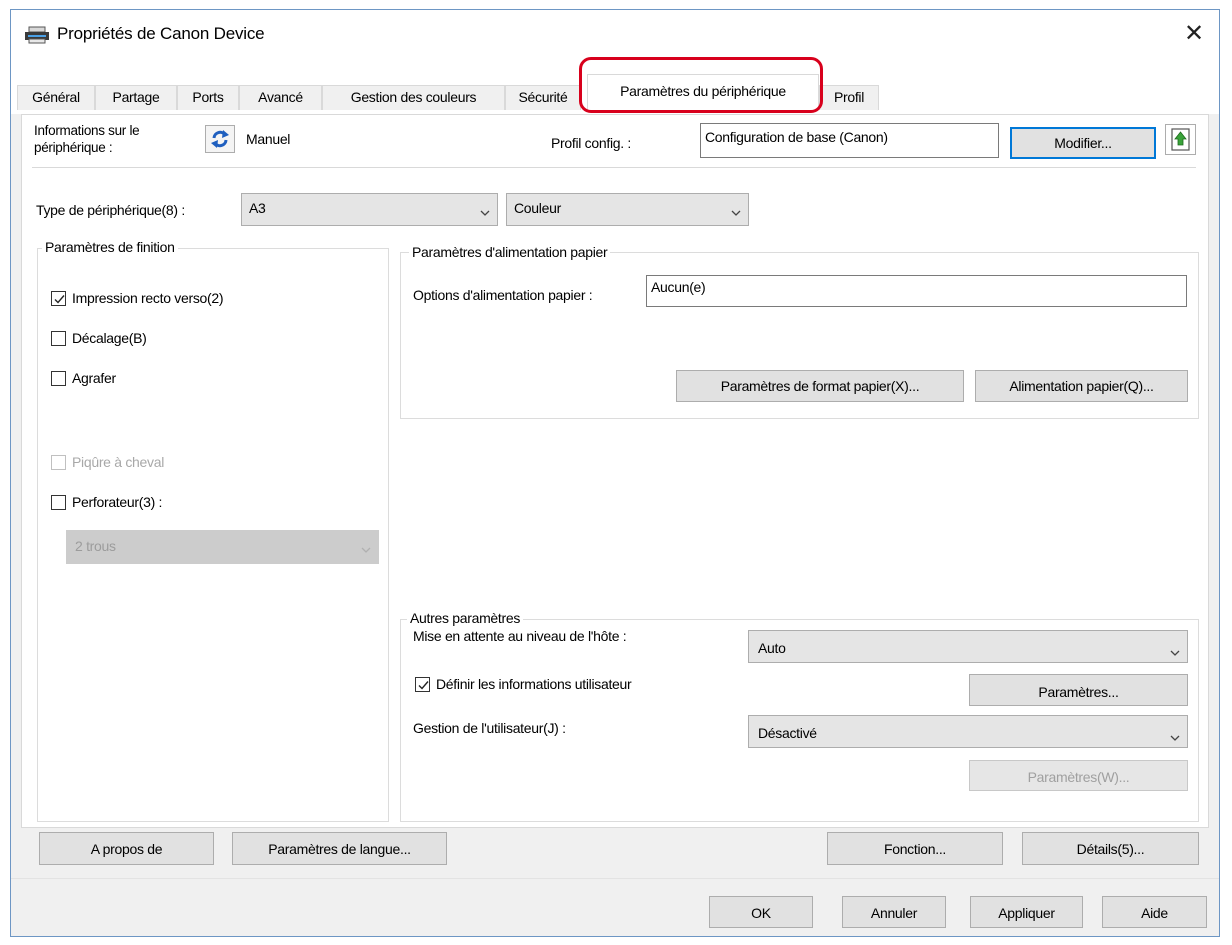 This screenshot has width=1232, height=945. I want to click on export-button, so click(1180, 139).